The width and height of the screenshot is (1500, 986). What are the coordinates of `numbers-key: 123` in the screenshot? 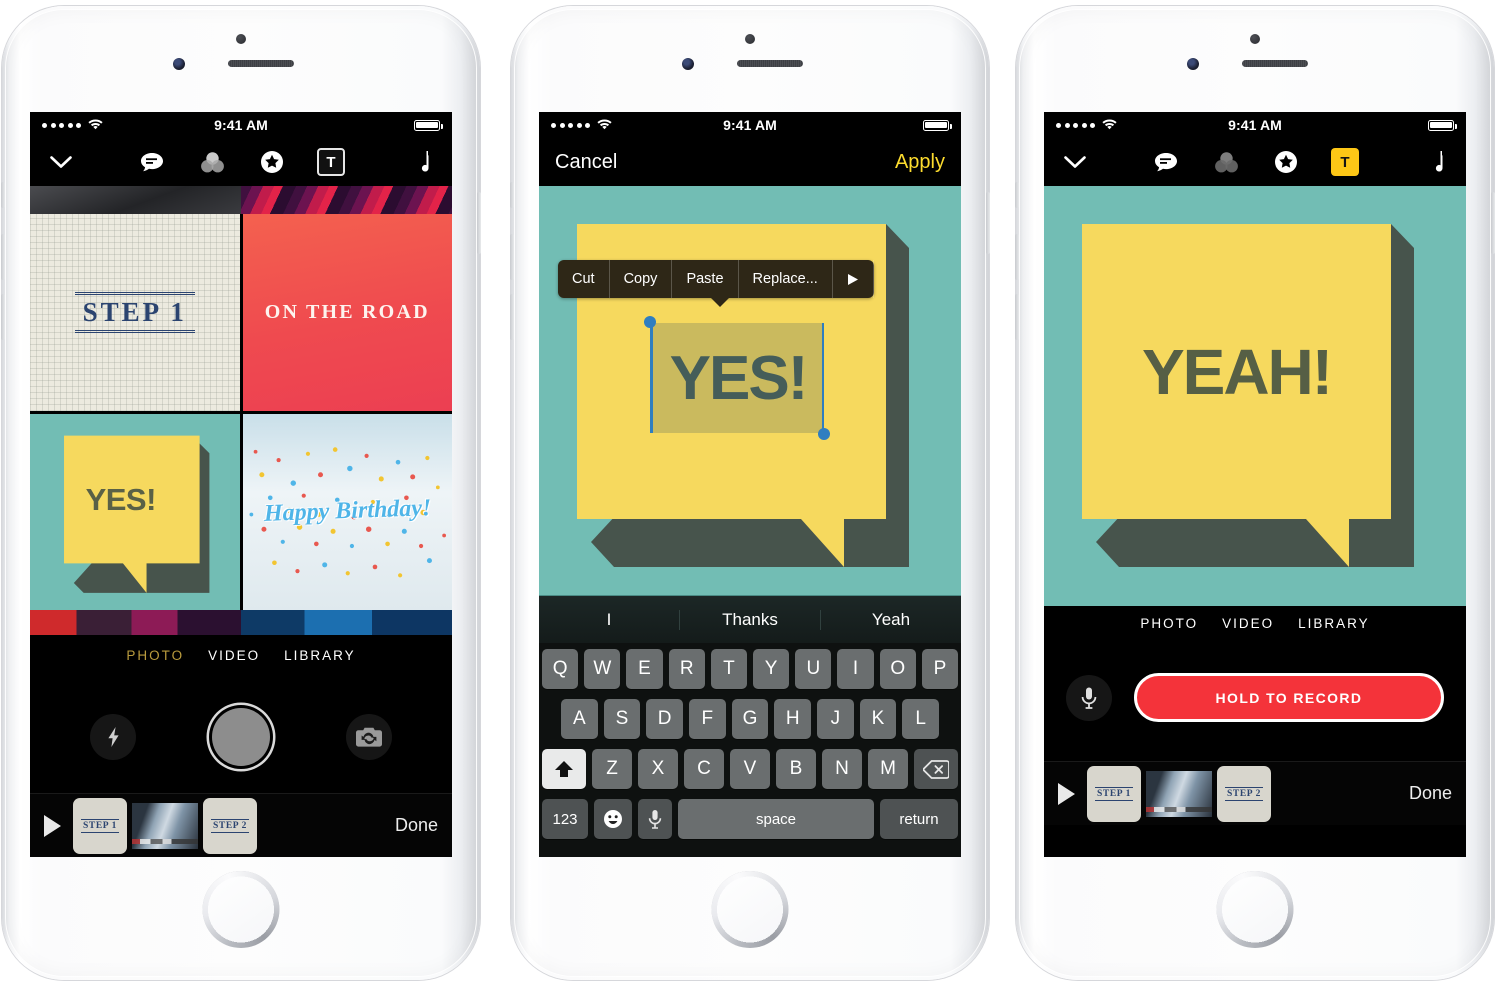 It's located at (565, 819).